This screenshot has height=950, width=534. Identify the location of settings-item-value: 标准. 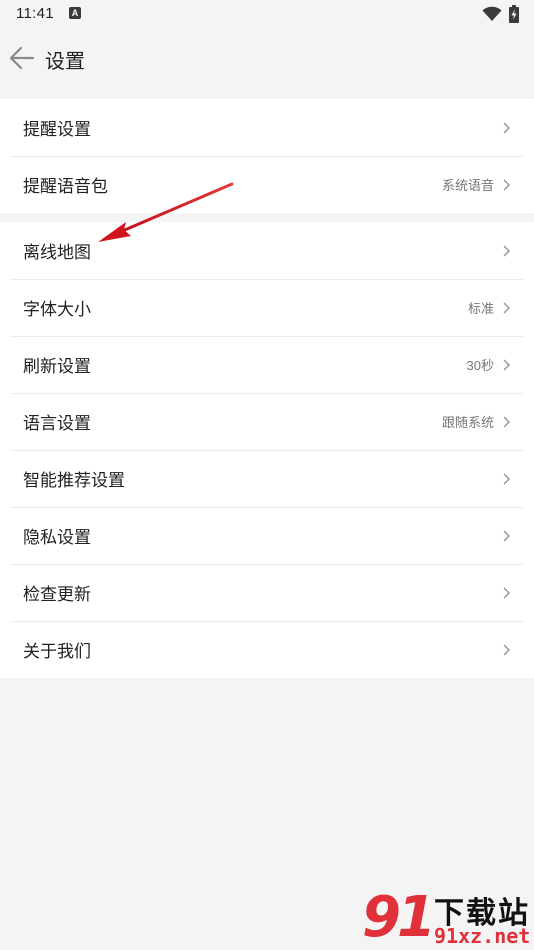
(480, 308).